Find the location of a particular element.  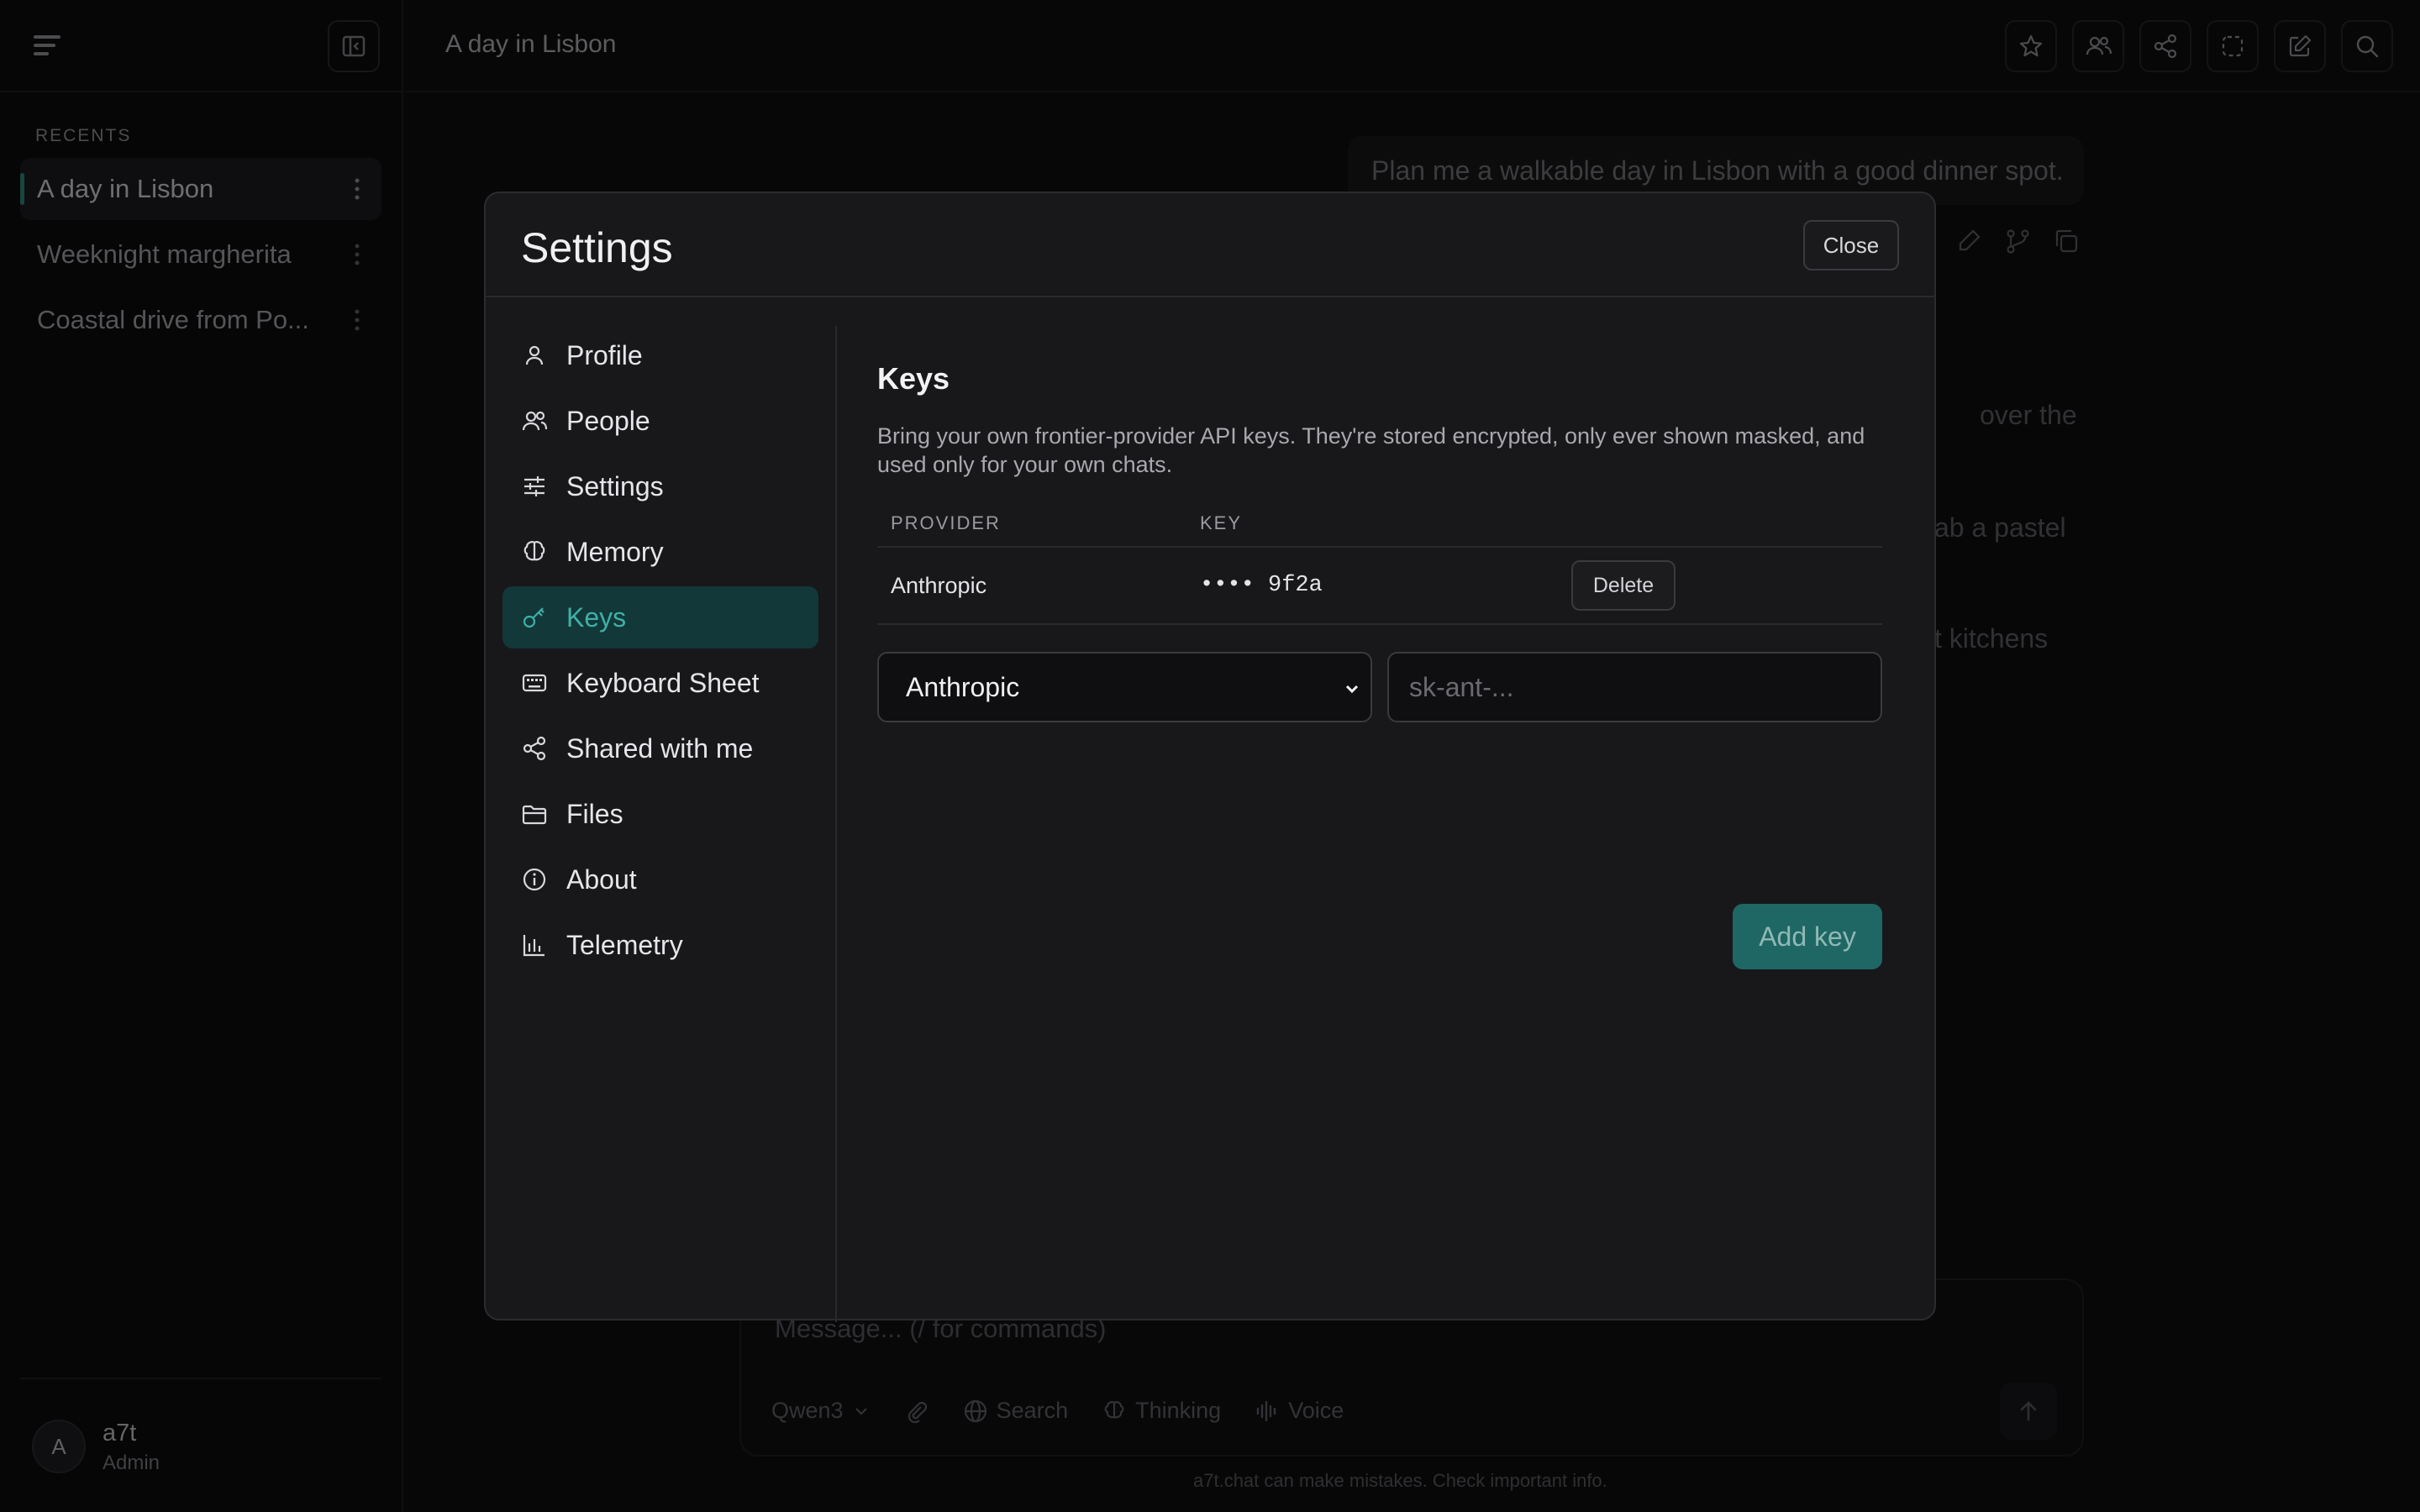

nav-item-label: People is located at coordinates (608, 420).